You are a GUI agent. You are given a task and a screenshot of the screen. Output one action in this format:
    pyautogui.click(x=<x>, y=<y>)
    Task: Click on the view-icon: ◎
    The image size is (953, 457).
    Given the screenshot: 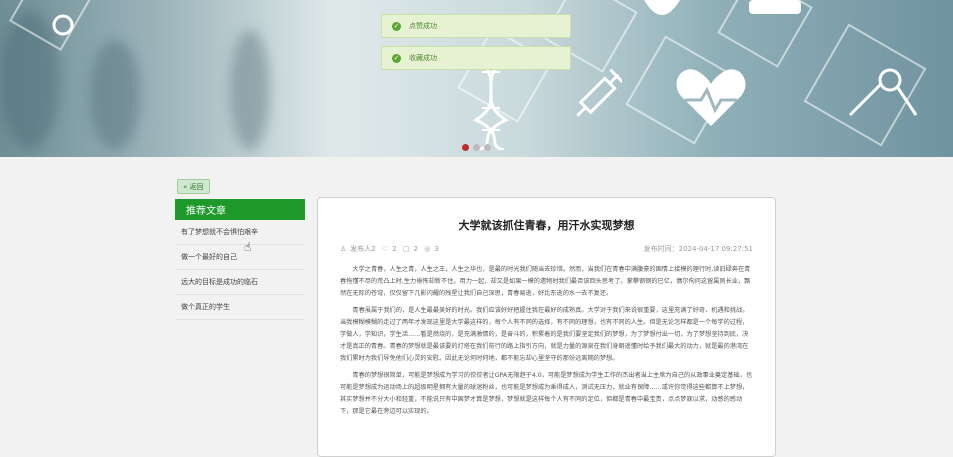 What is the action you would take?
    pyautogui.click(x=427, y=249)
    